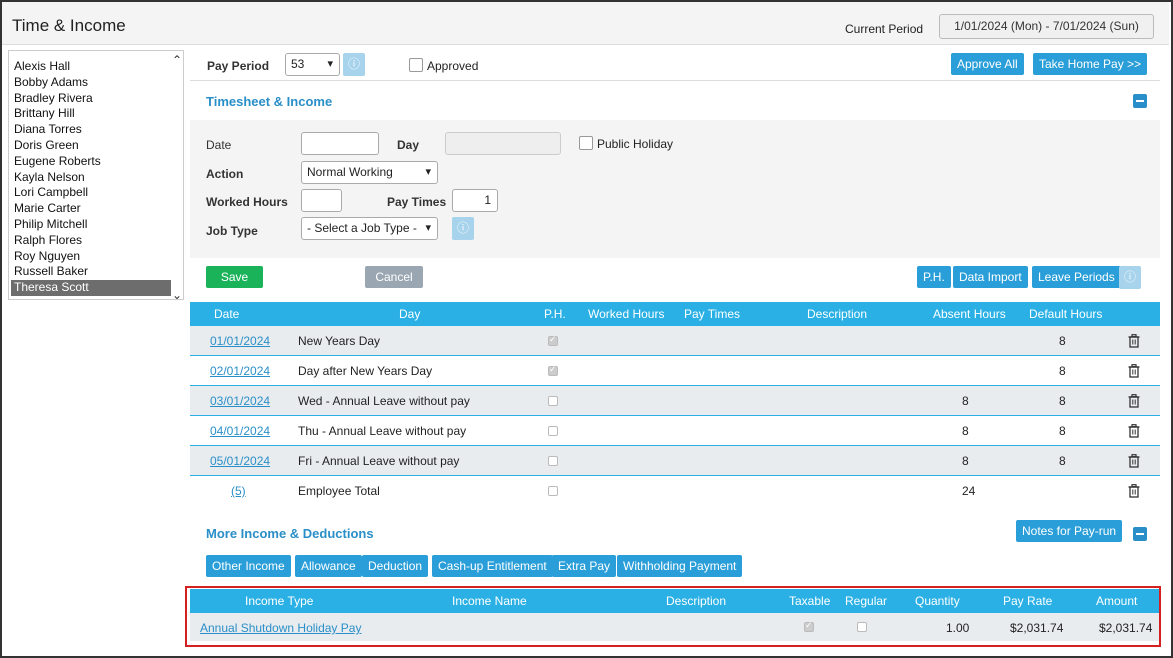 Image resolution: width=1173 pixels, height=658 pixels. What do you see at coordinates (453, 66) in the screenshot?
I see `approved-label: Approved` at bounding box center [453, 66].